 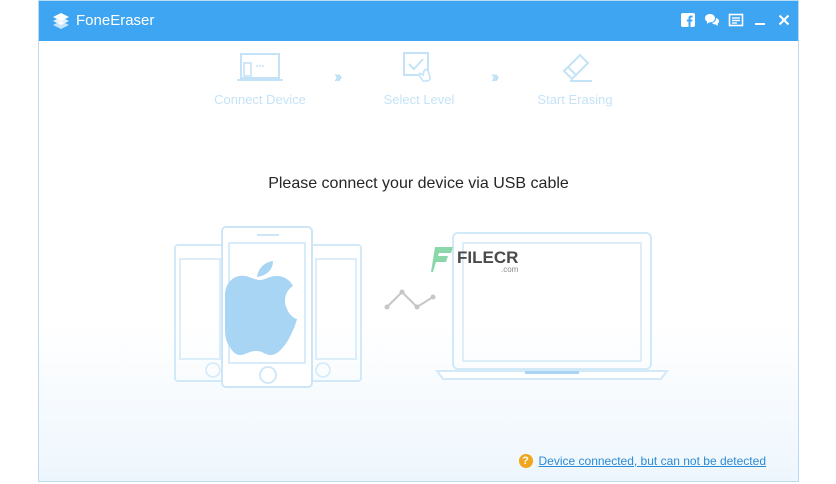 What do you see at coordinates (525, 461) in the screenshot?
I see `question-icon: ?` at bounding box center [525, 461].